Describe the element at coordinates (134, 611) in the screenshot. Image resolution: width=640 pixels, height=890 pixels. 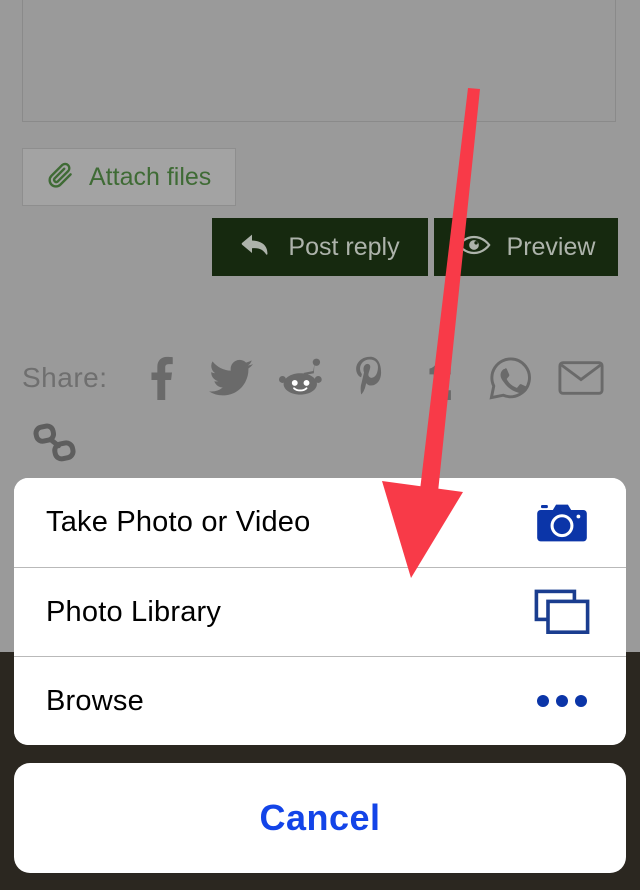
I see `photo-library-label: Photo Library` at that location.